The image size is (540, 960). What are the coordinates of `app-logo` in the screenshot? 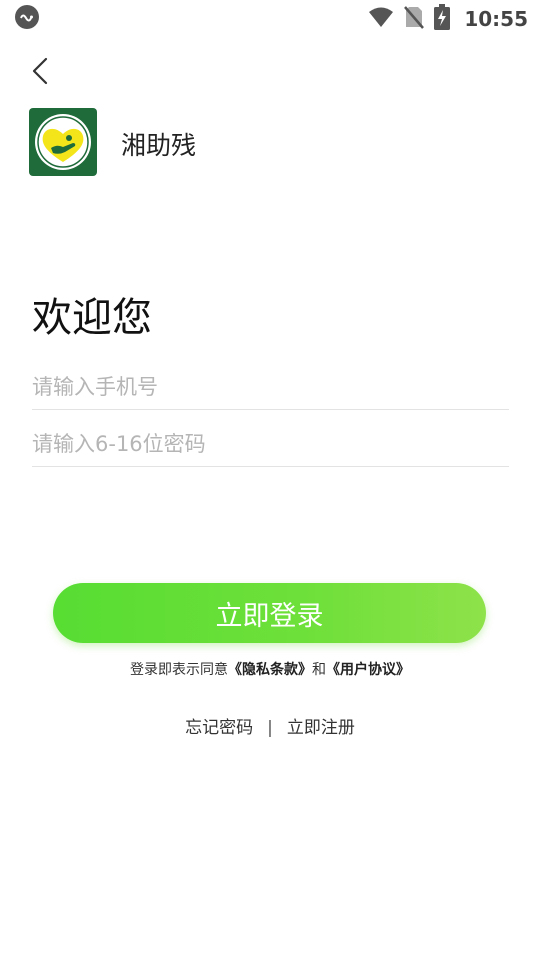 It's located at (63, 142).